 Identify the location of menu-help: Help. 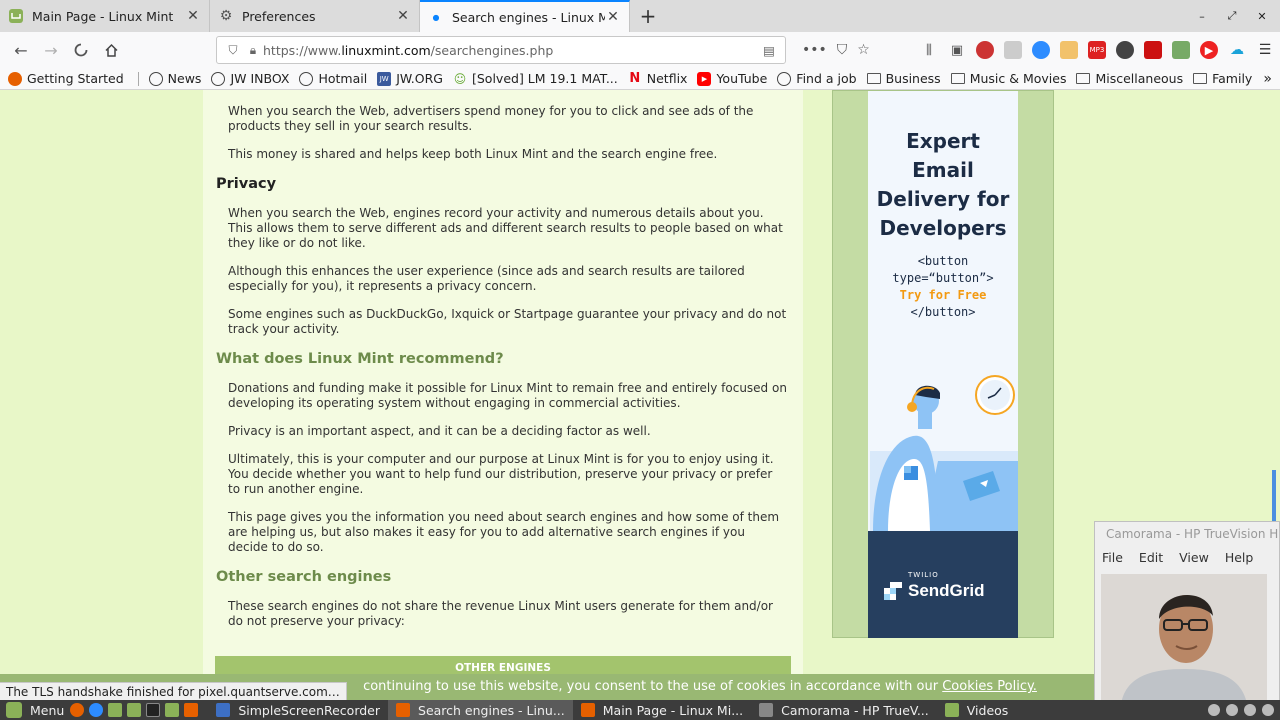
(1239, 557).